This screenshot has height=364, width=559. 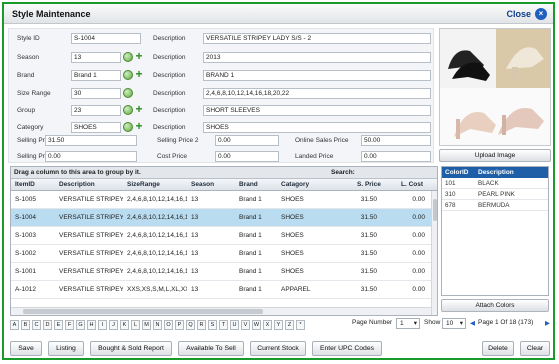 I want to click on column-header: ColorID, so click(x=456, y=172).